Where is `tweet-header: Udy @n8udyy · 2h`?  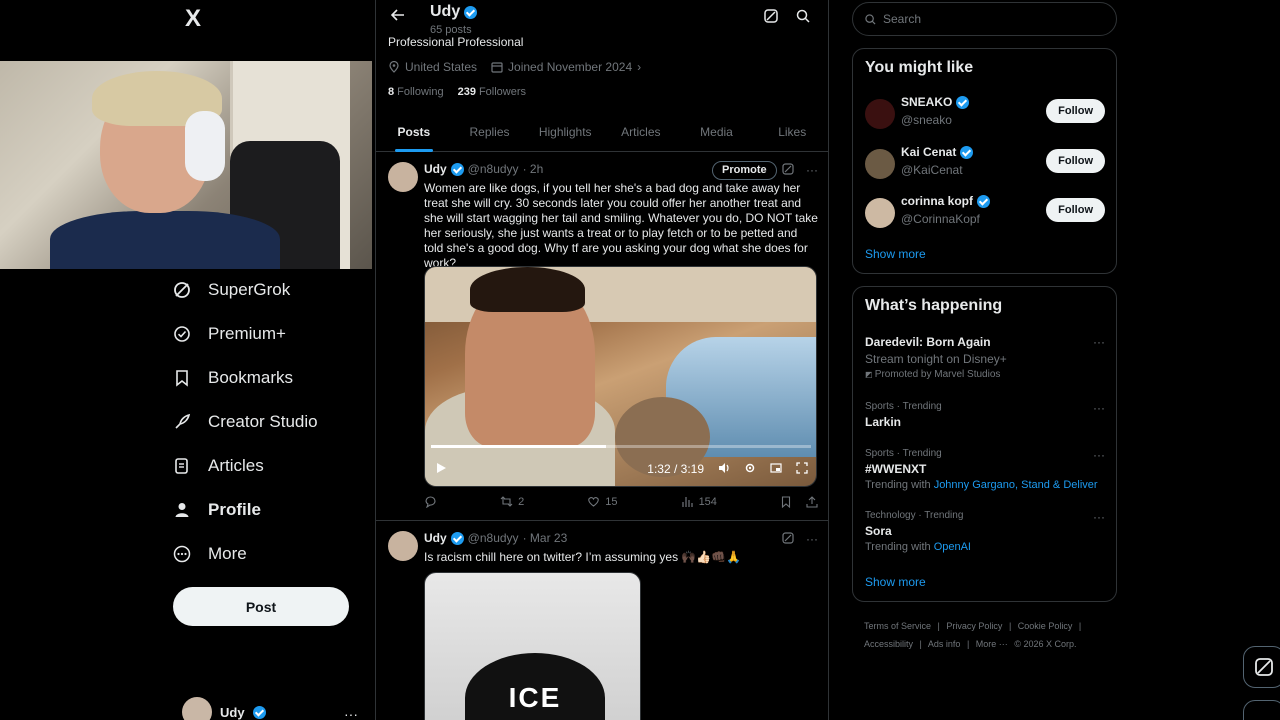 tweet-header: Udy @n8udyy · 2h is located at coordinates (483, 169).